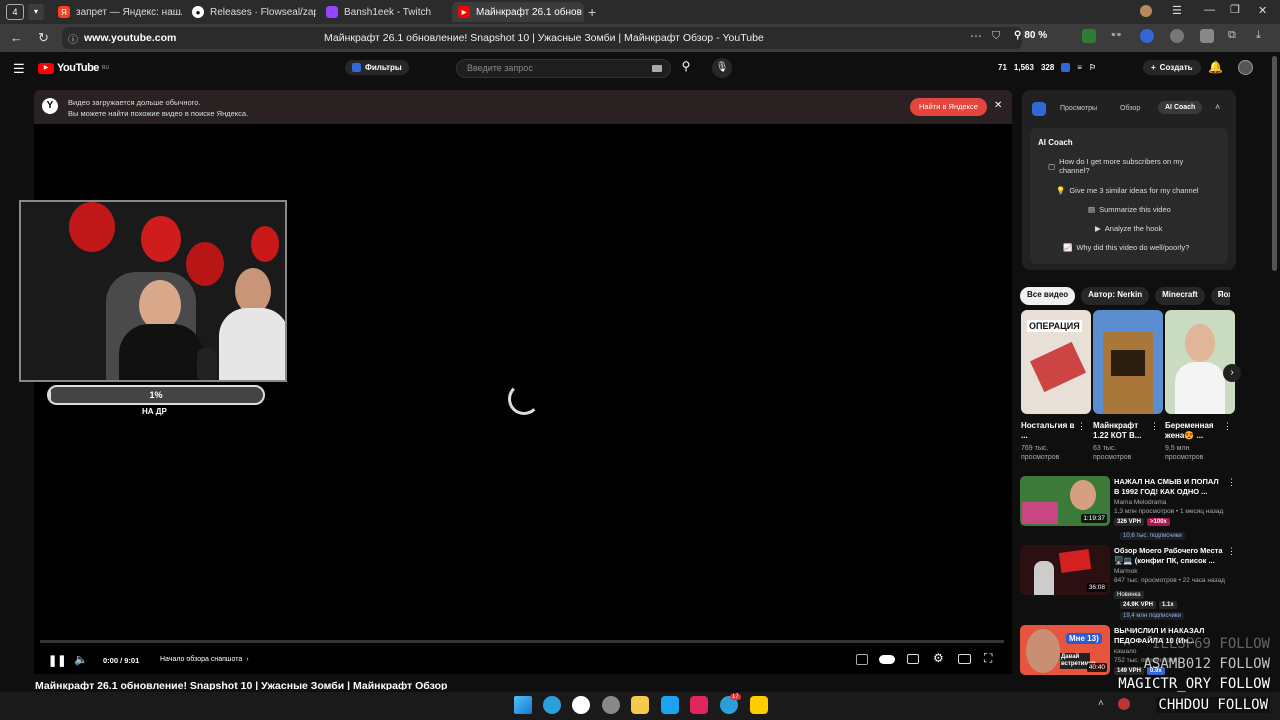 The height and width of the screenshot is (720, 1280). I want to click on menu-icon: ☰, so click(1177, 10).